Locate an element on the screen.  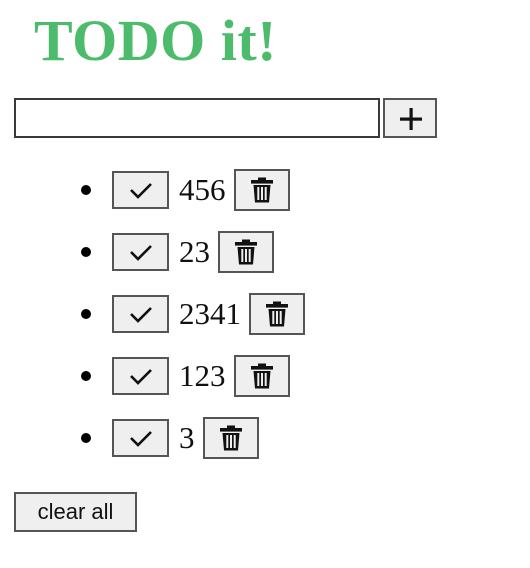
todo-item: 3 is located at coordinates (265, 439).